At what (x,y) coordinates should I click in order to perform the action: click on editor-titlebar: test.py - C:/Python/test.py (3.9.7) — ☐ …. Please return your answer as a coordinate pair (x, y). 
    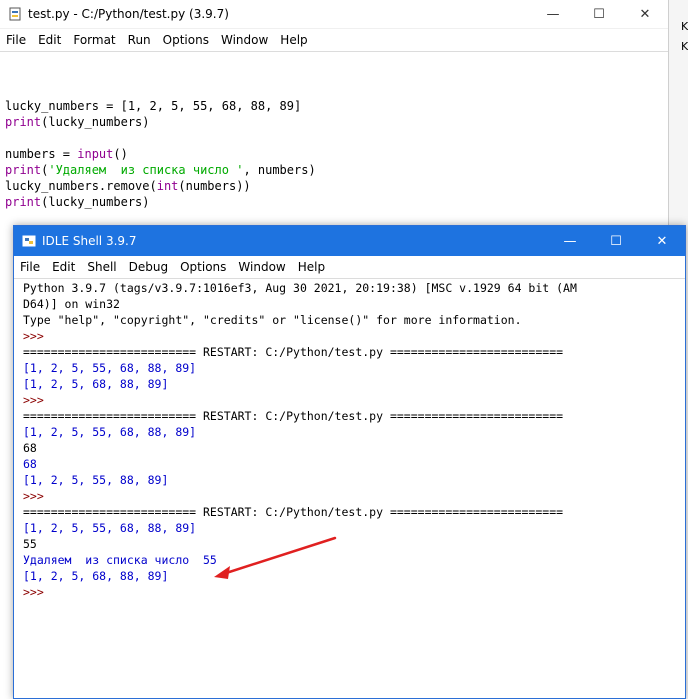
    Looking at the image, I should click on (334, 14).